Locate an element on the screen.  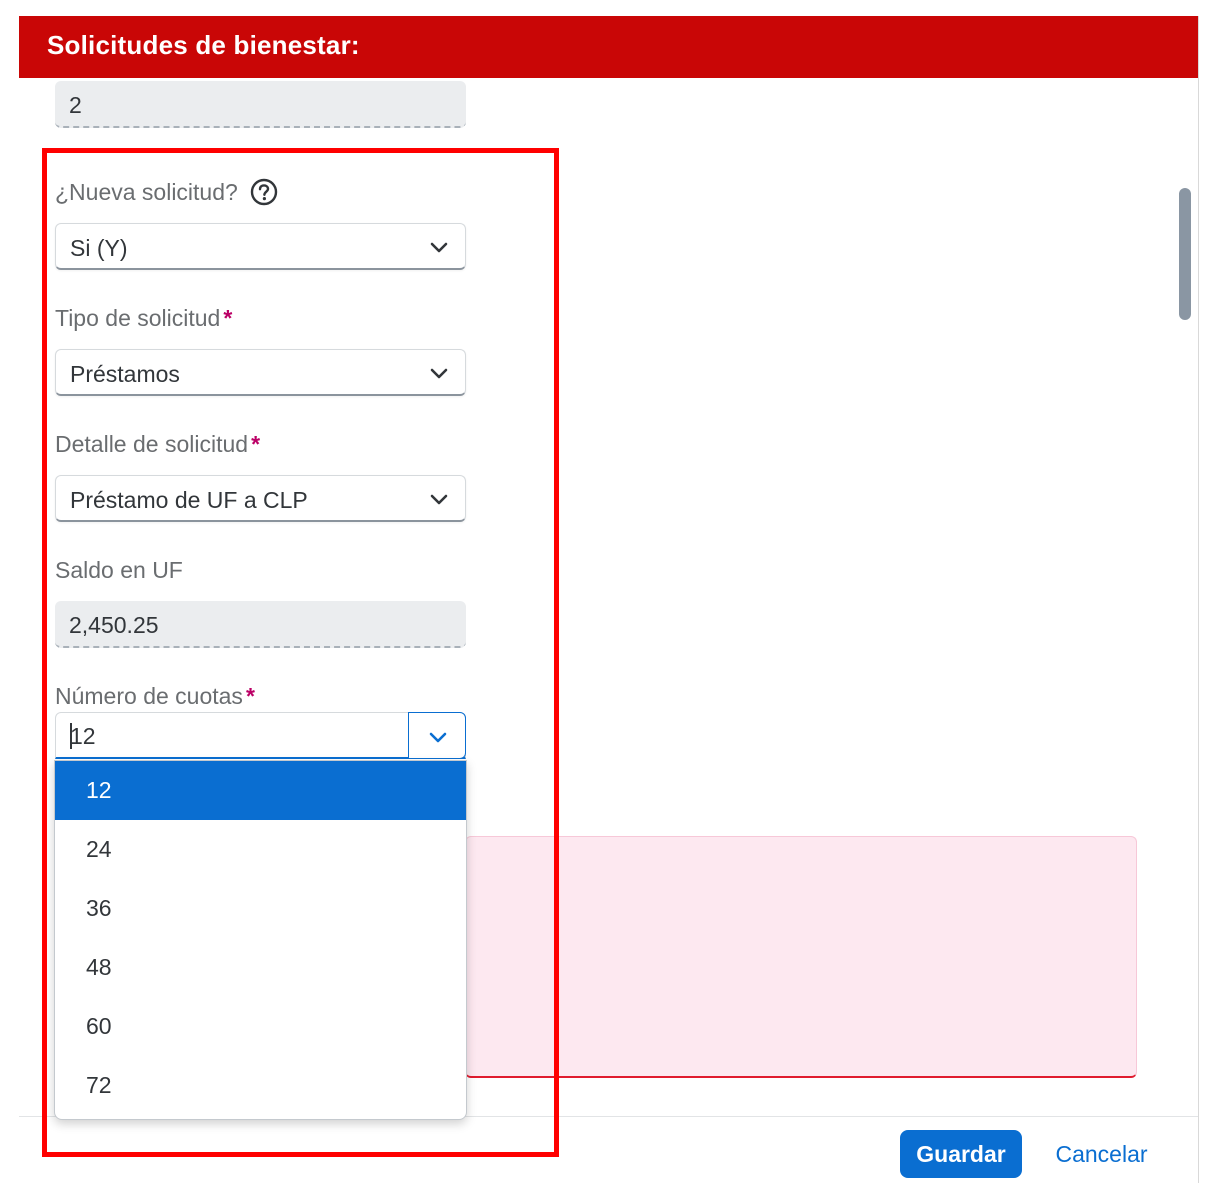
option-item: 12 is located at coordinates (260, 790).